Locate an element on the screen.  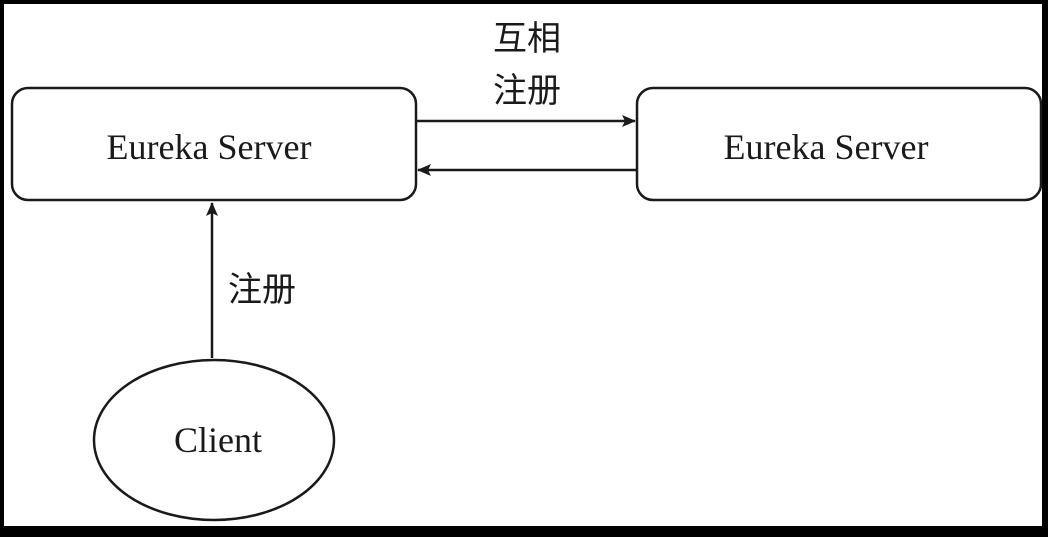
eureka-server-left-node: Eureka Server is located at coordinates (214, 144).